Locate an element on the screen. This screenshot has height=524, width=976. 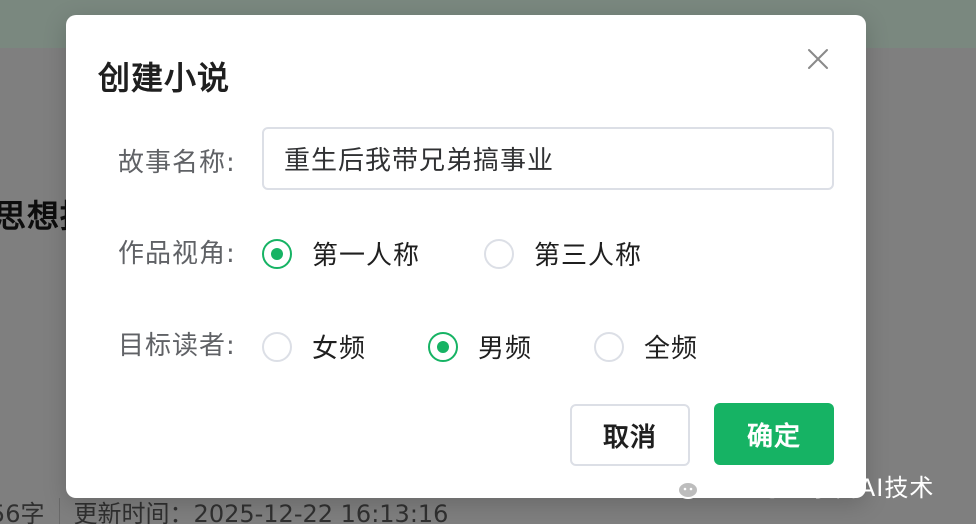
radio-first-person-label: 第一人称 is located at coordinates (366, 256).